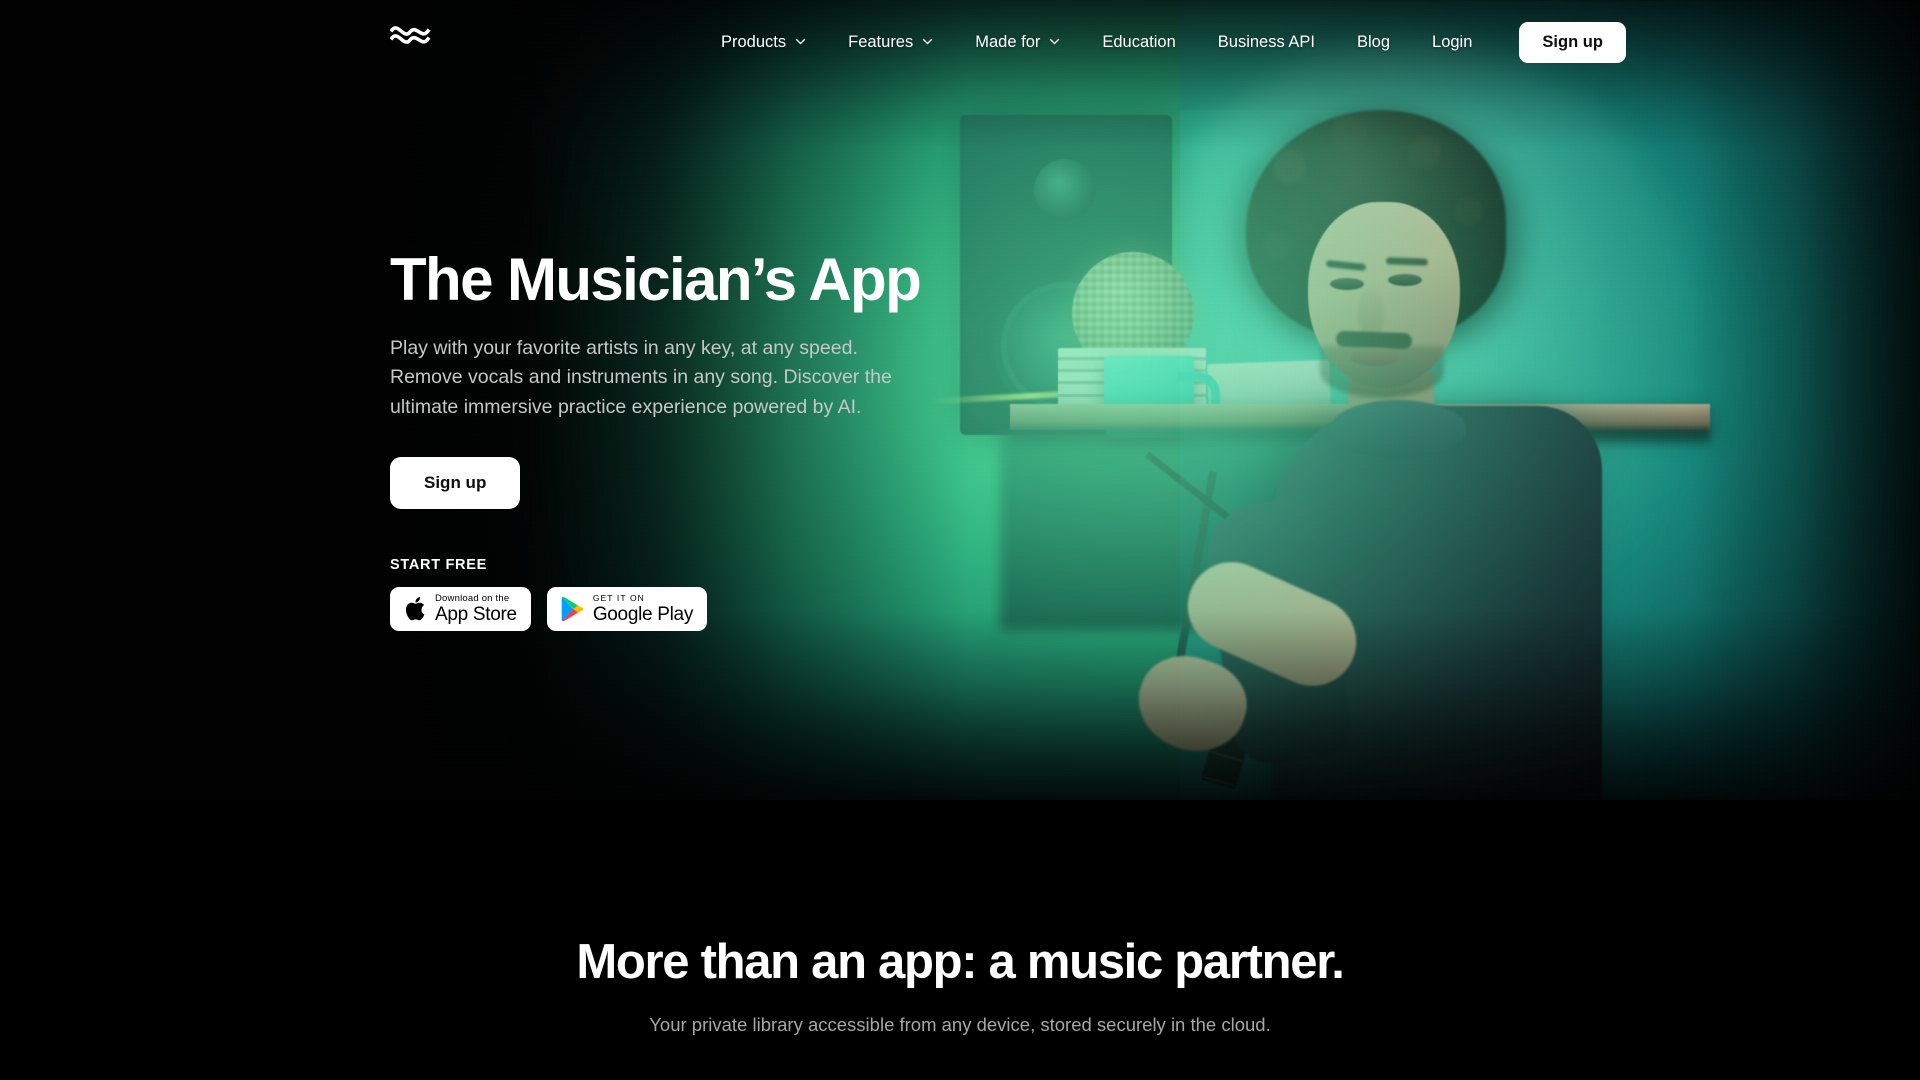 This screenshot has width=1920, height=1080. I want to click on app-store-badge: Download on the App Store, so click(460, 609).